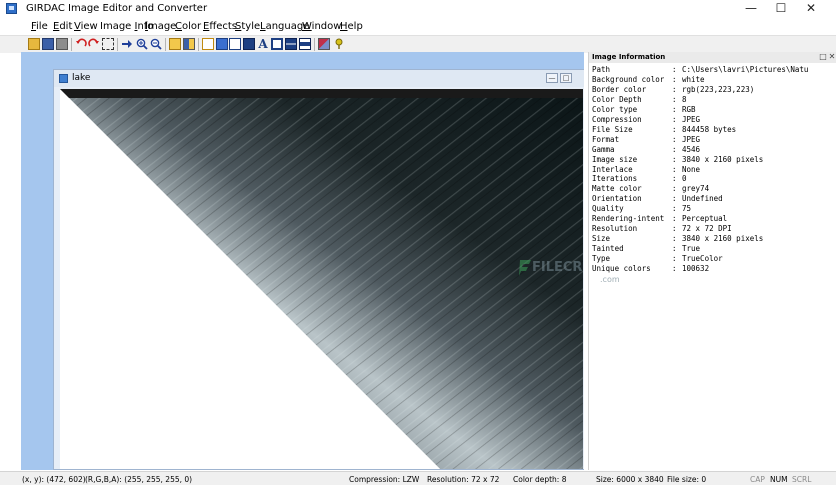 This screenshot has height=485, width=836. Describe the element at coordinates (39, 26) in the screenshot. I see `menu-file: File` at that location.